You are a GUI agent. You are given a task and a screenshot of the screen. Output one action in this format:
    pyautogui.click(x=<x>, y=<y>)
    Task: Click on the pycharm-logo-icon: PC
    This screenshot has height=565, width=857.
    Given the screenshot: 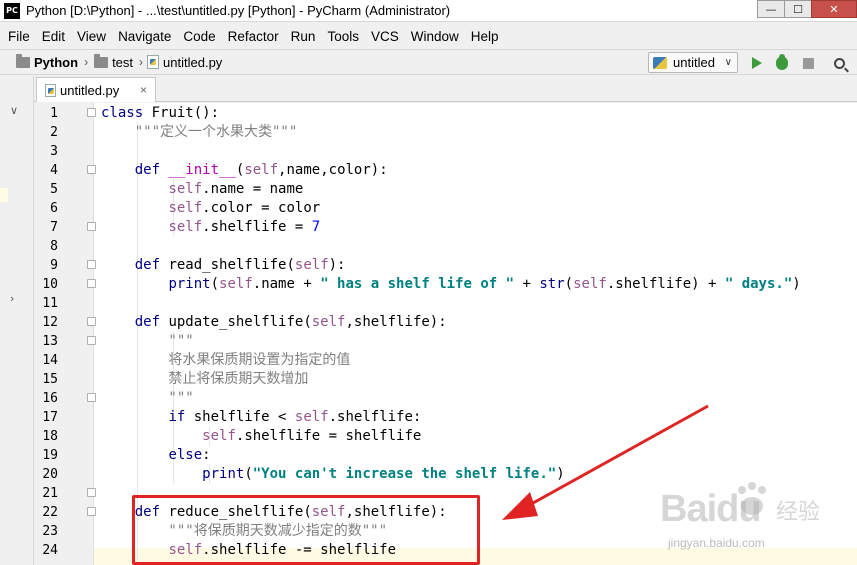 What is the action you would take?
    pyautogui.click(x=12, y=10)
    